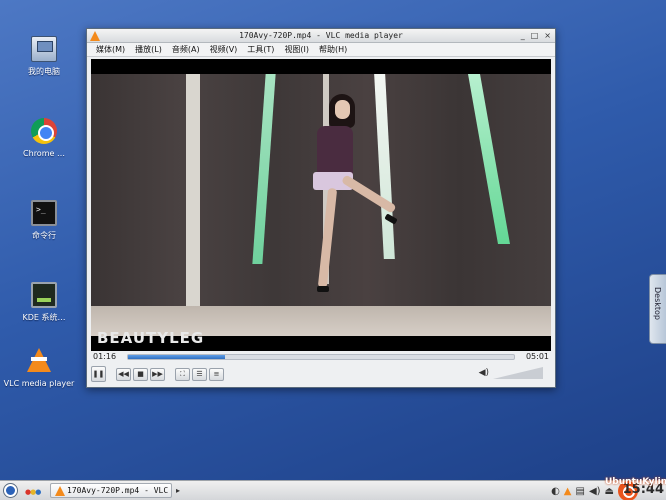  I want to click on skip-back-icon: ◀◀, so click(123, 374).